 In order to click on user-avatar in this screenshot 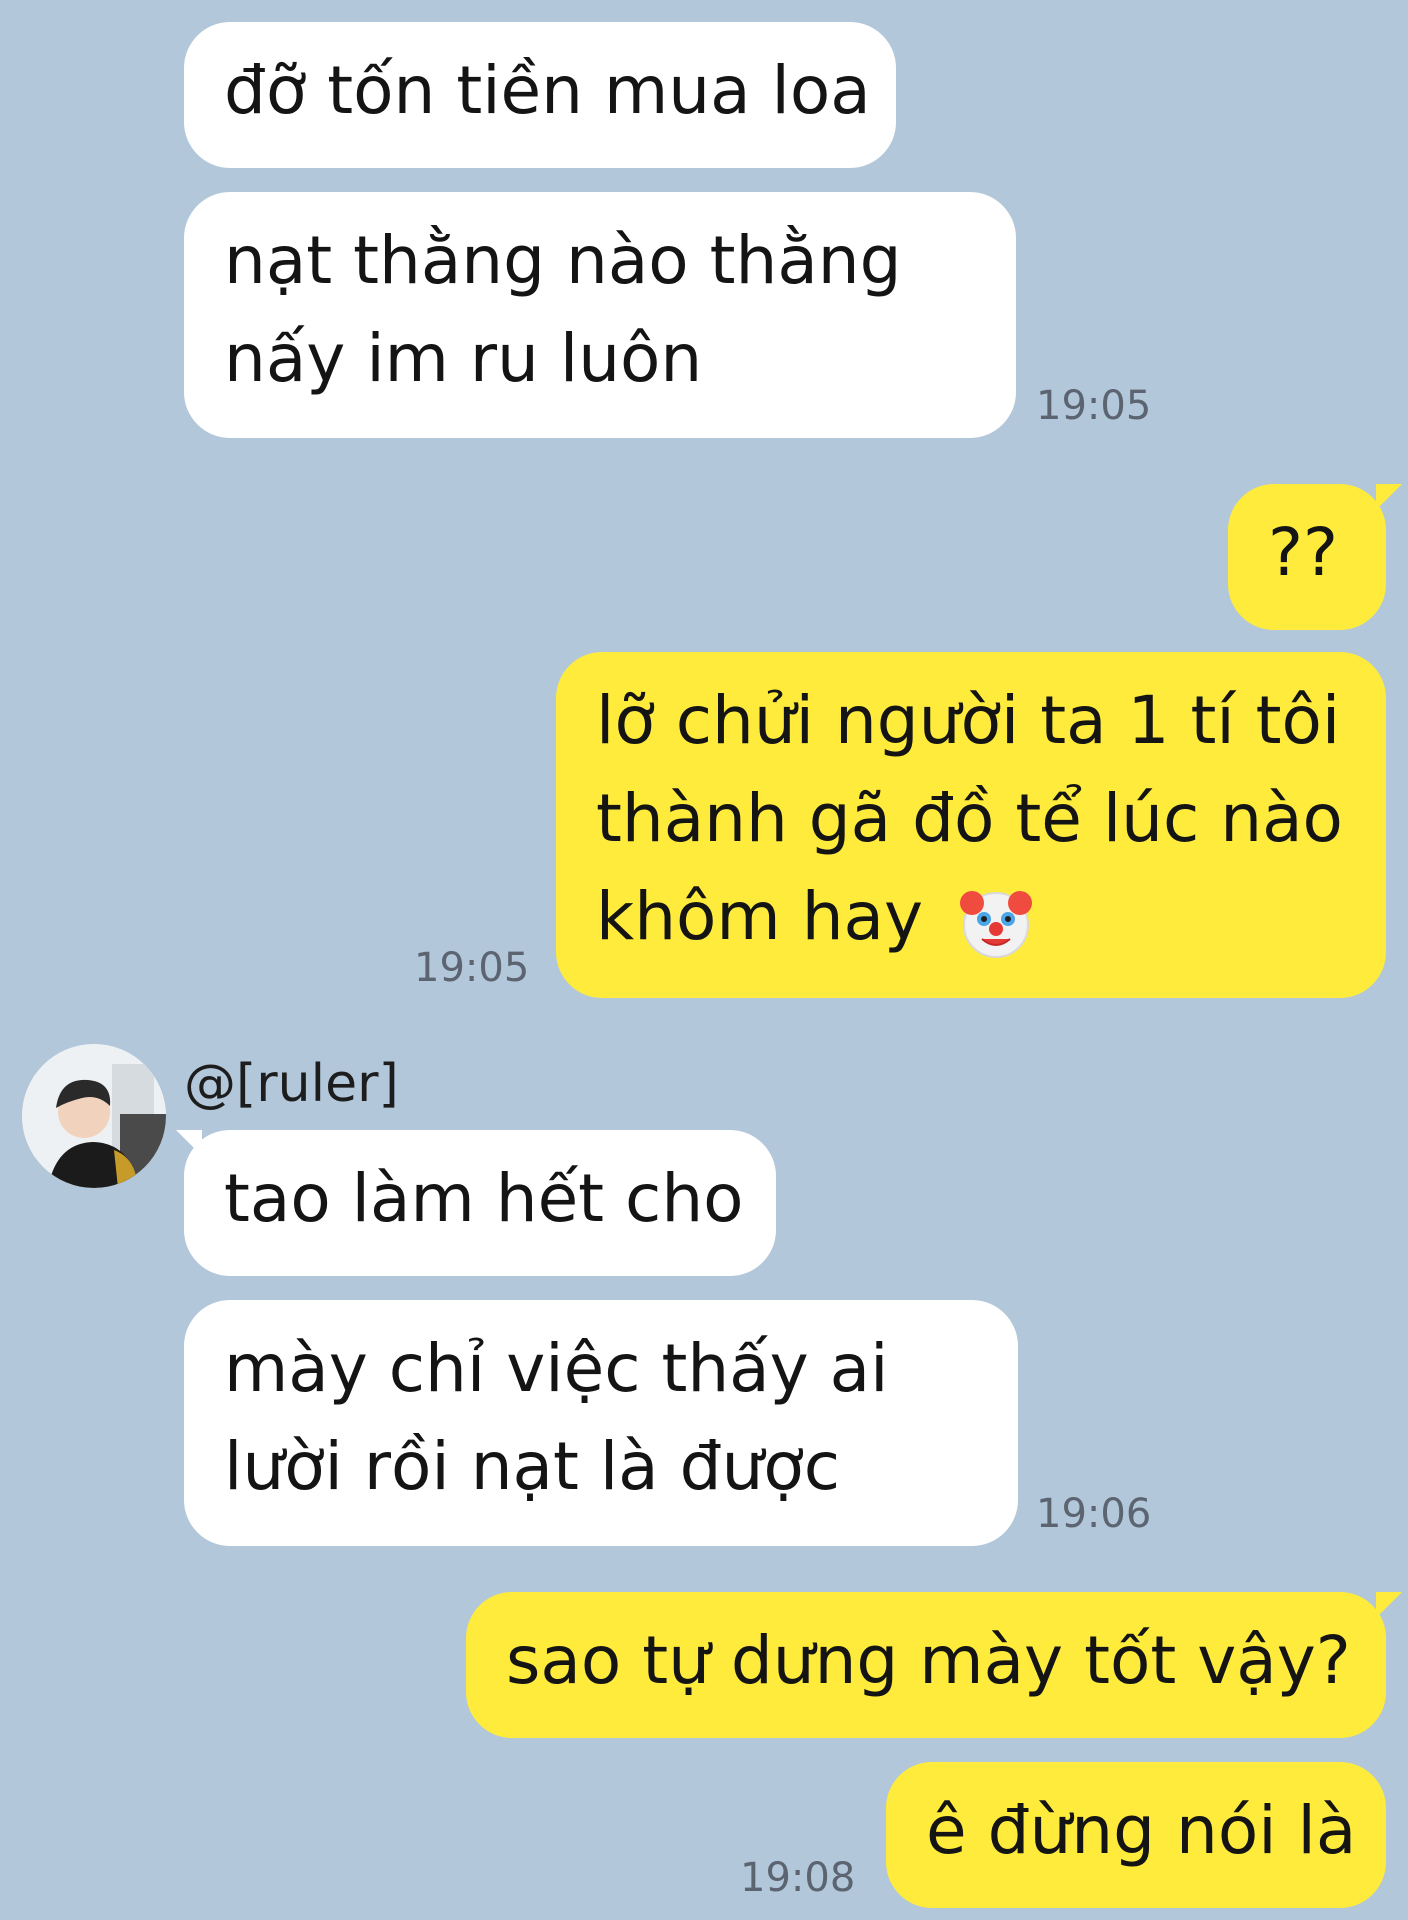, I will do `click(94, 1116)`.